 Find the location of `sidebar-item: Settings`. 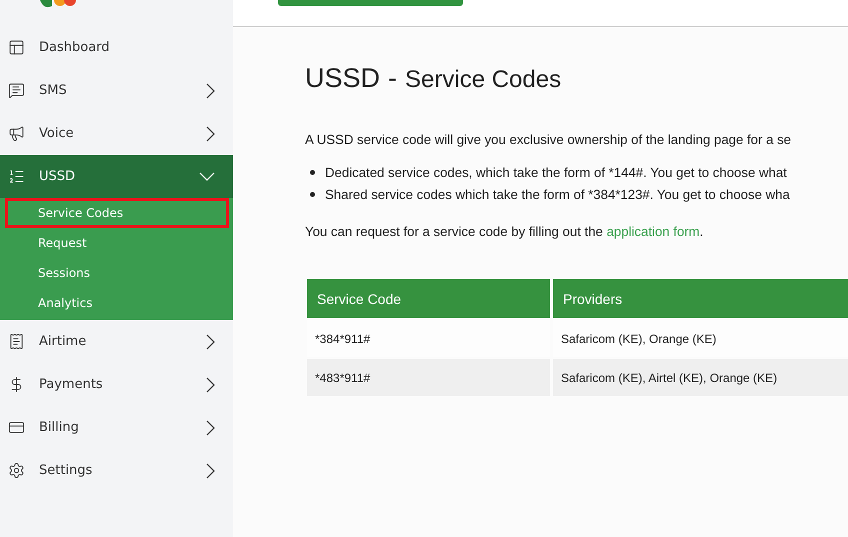

sidebar-item: Settings is located at coordinates (116, 470).